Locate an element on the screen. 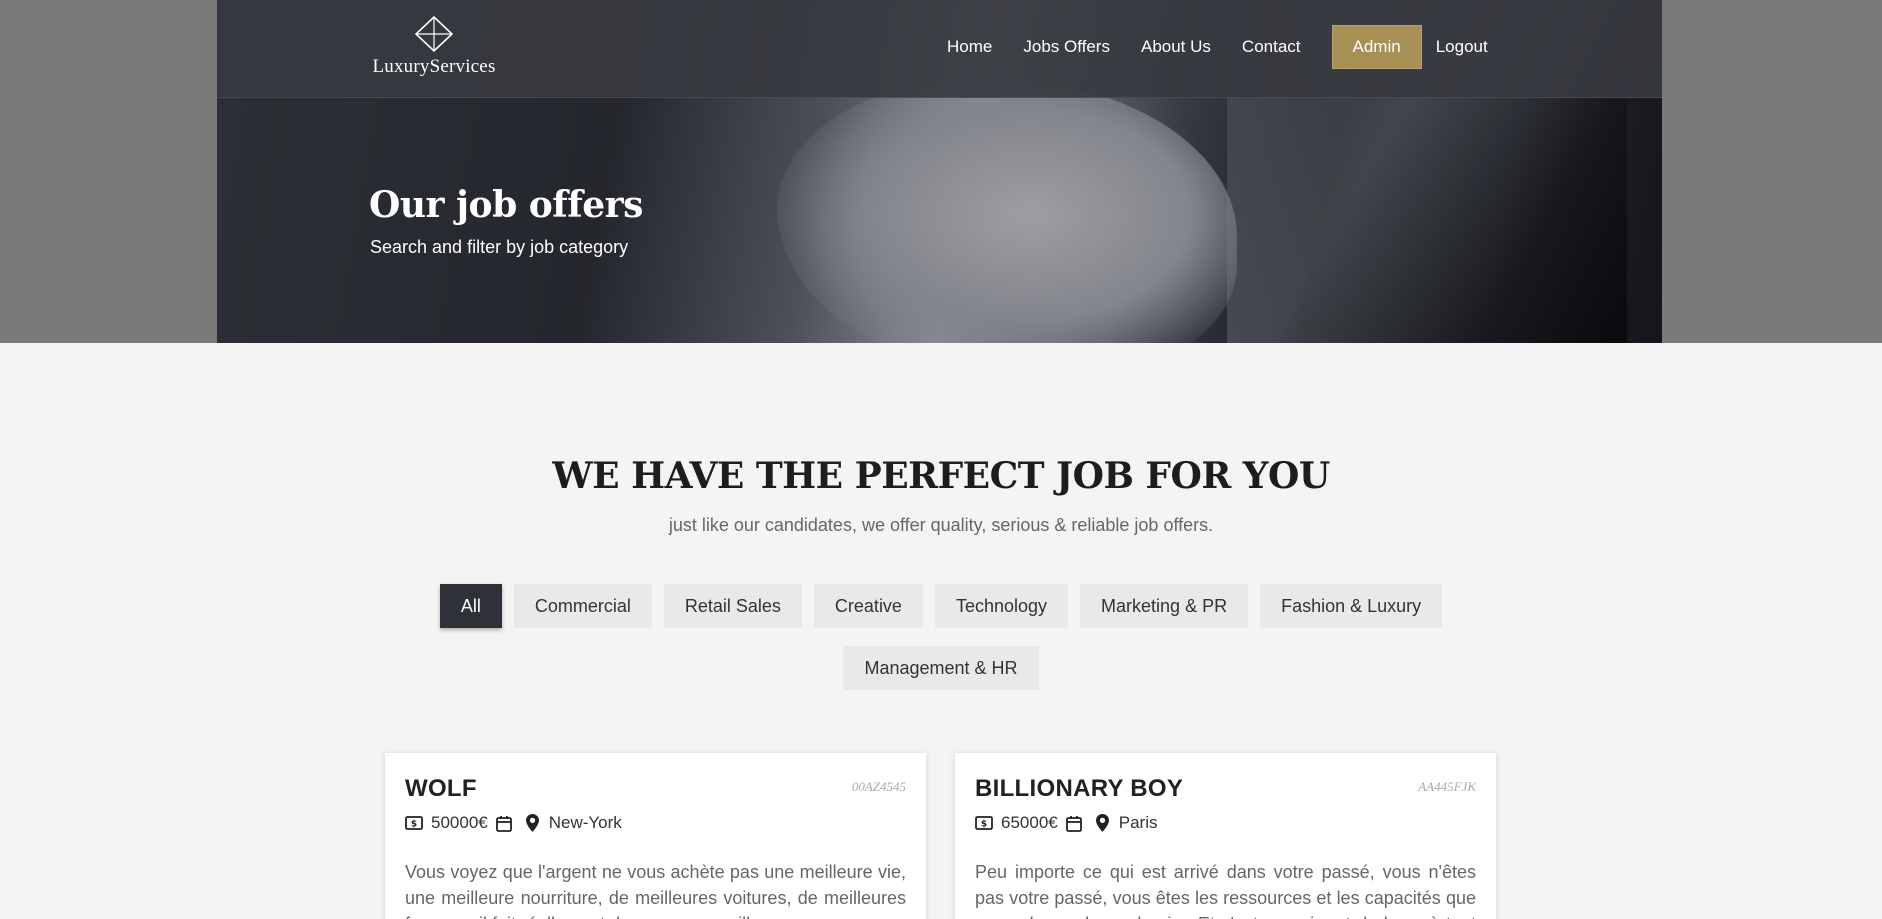  job-meta: $ 65000€ Paris is located at coordinates (1225, 823).